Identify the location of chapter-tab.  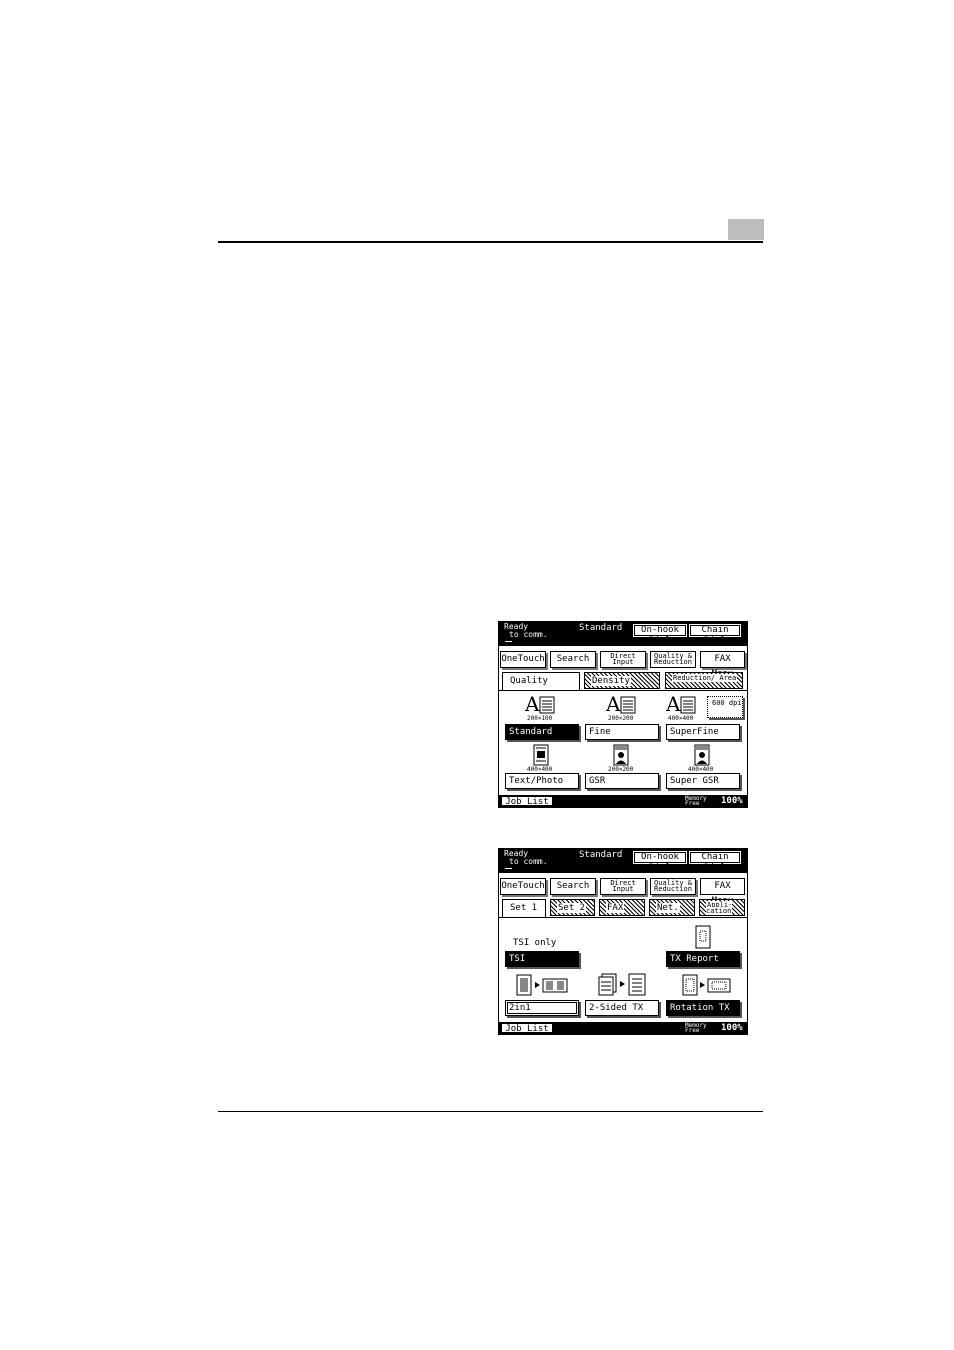
(746, 229).